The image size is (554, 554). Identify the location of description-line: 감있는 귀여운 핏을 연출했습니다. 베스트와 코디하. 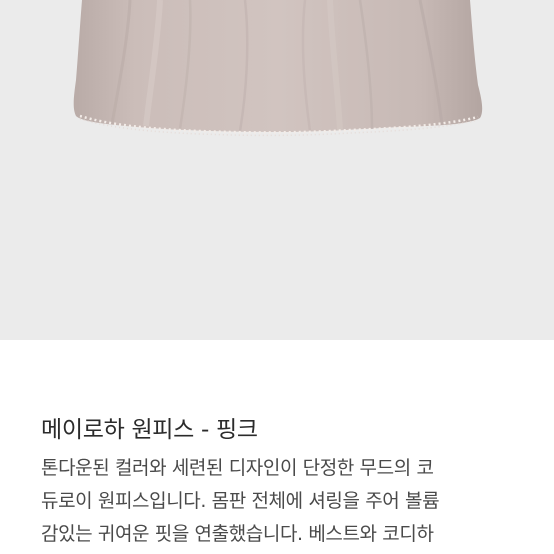
(237, 534).